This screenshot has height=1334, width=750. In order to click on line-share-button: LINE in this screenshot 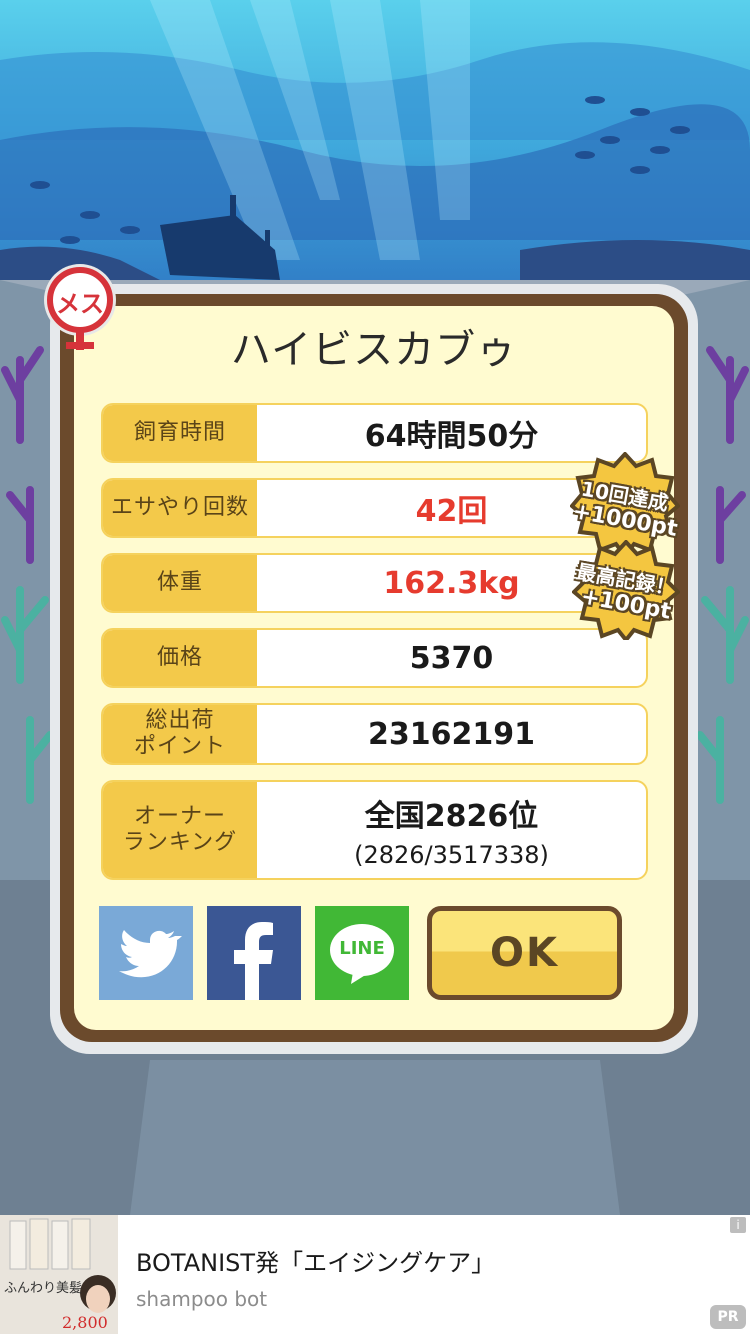, I will do `click(362, 953)`.